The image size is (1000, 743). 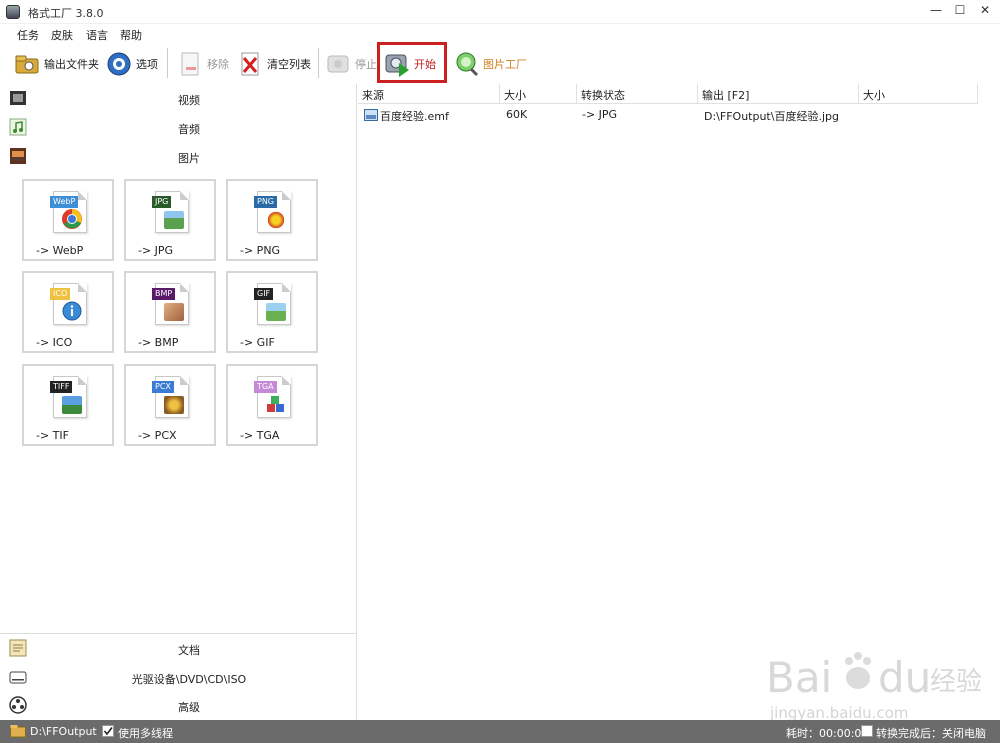 I want to click on format-png: PNG -> PNG, so click(x=272, y=220).